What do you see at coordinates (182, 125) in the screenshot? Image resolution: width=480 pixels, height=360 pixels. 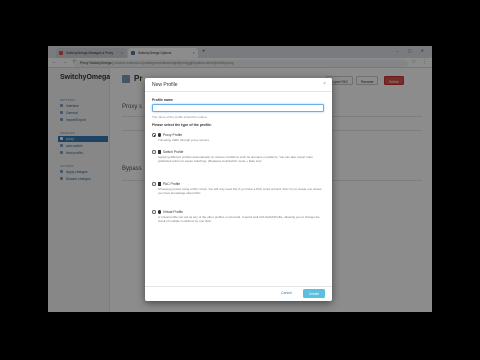 I see `profile-type-label: Please select the type of the profile:` at bounding box center [182, 125].